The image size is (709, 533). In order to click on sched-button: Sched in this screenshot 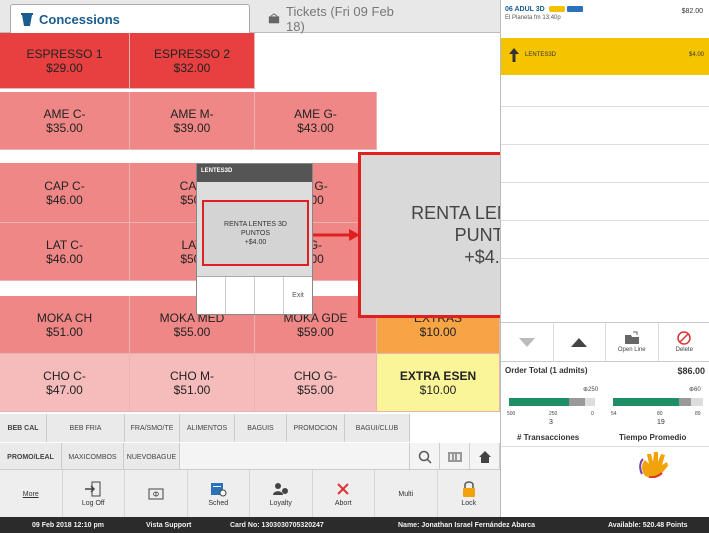, I will do `click(219, 494)`.